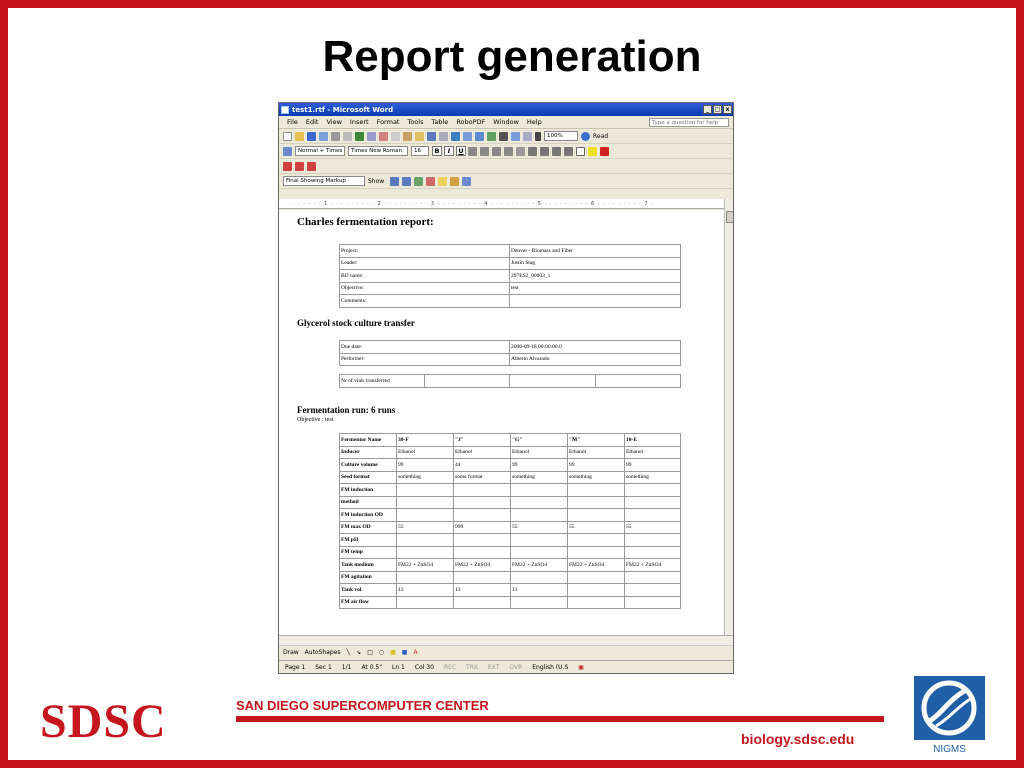 The height and width of the screenshot is (768, 1024). What do you see at coordinates (381, 652) in the screenshot?
I see `oval-icon: ○` at bounding box center [381, 652].